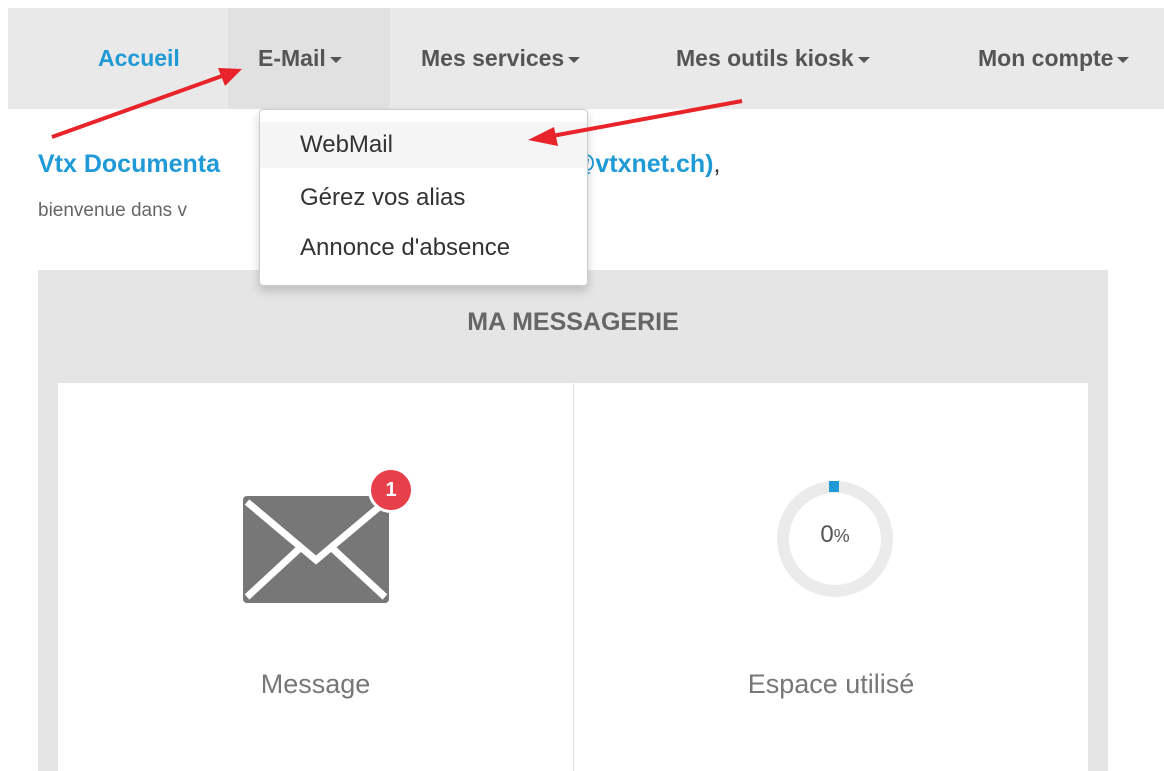 The image size is (1164, 771). I want to click on nav-item-mon-compte: Mon compte, so click(1054, 58).